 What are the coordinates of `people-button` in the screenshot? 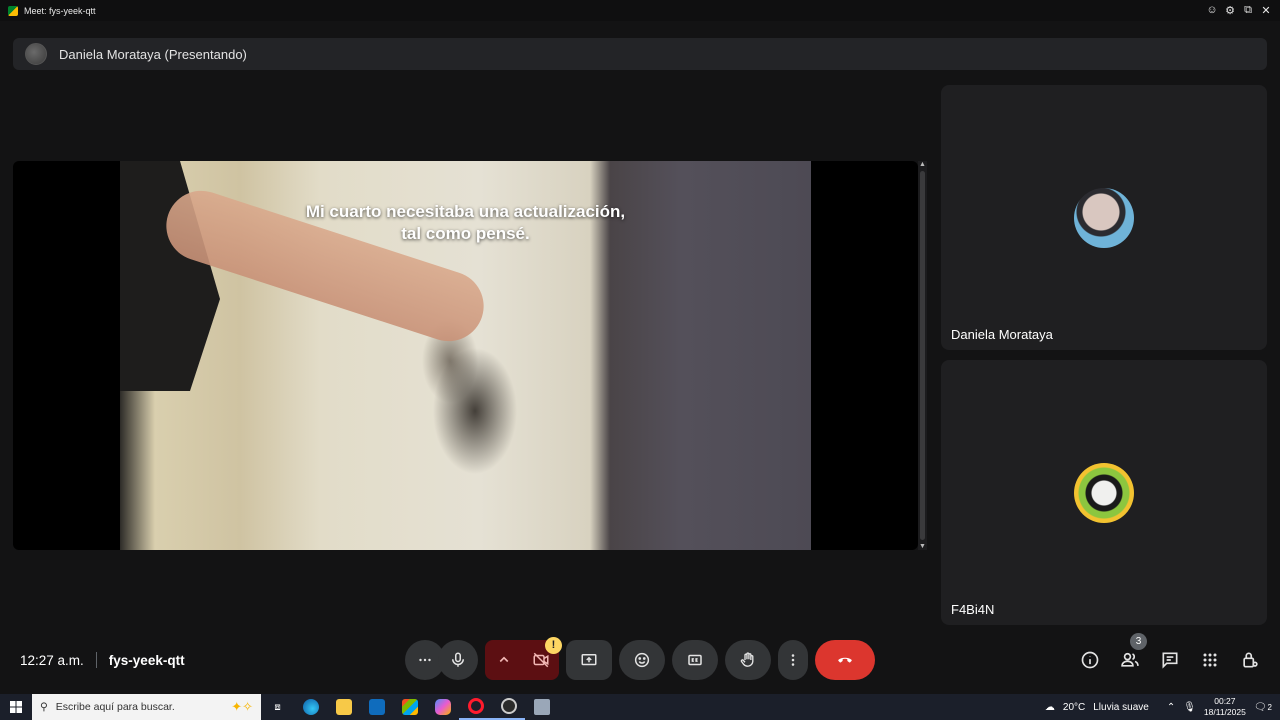 It's located at (1130, 660).